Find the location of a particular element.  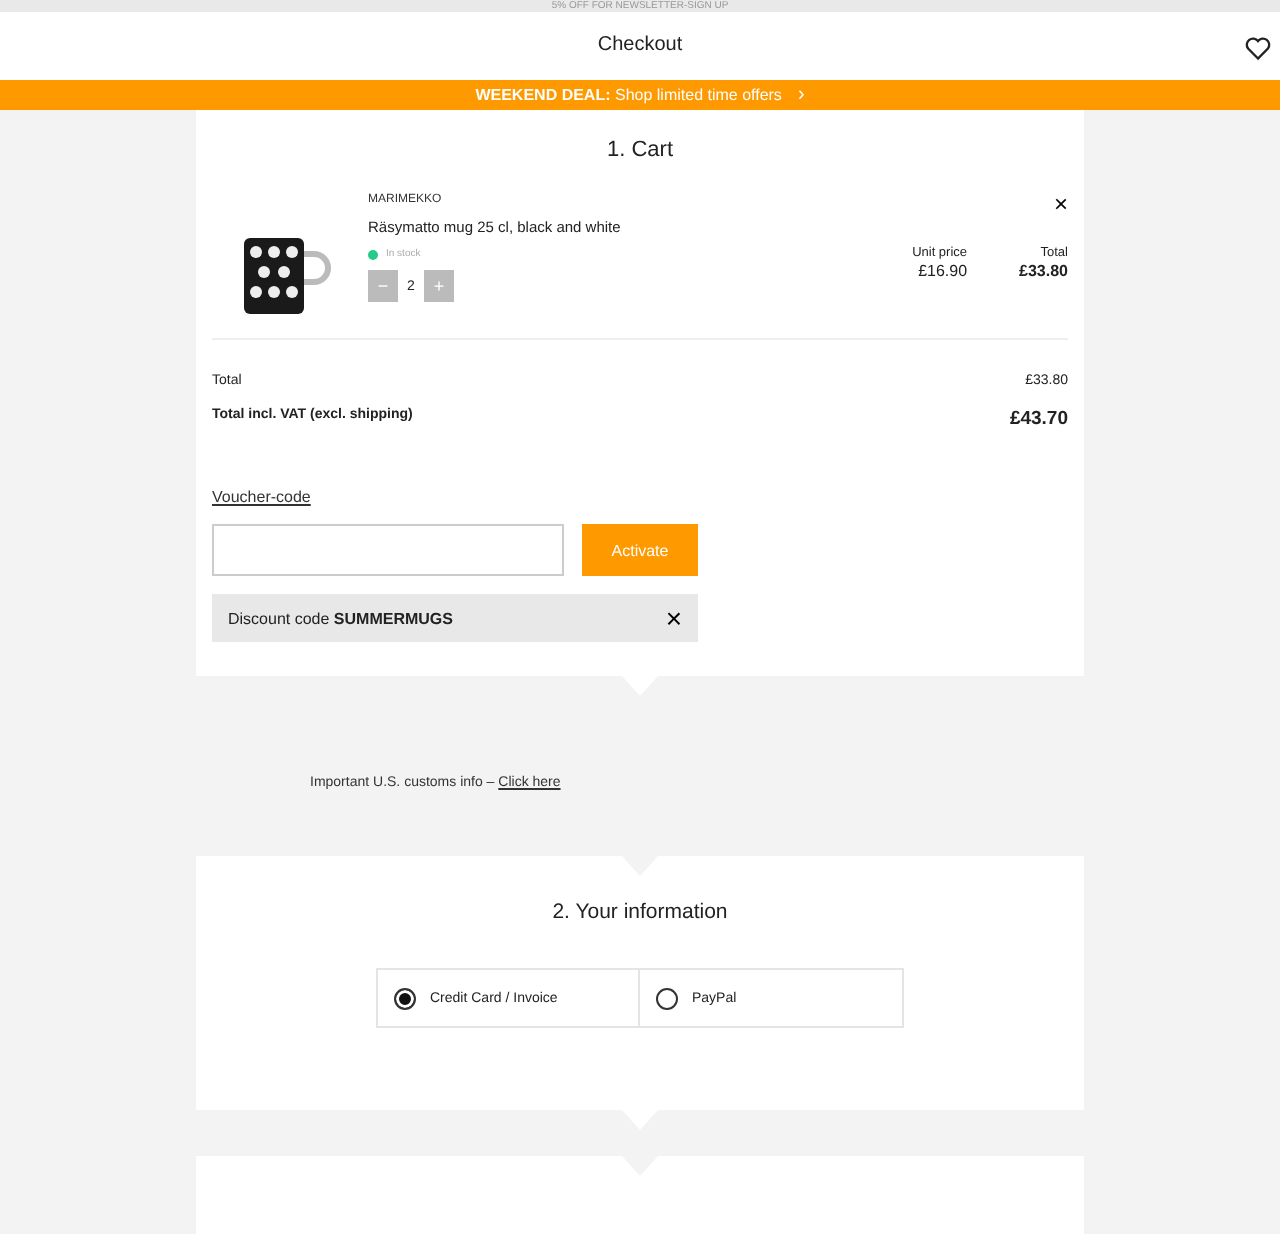

heart-icon is located at coordinates (1258, 48).